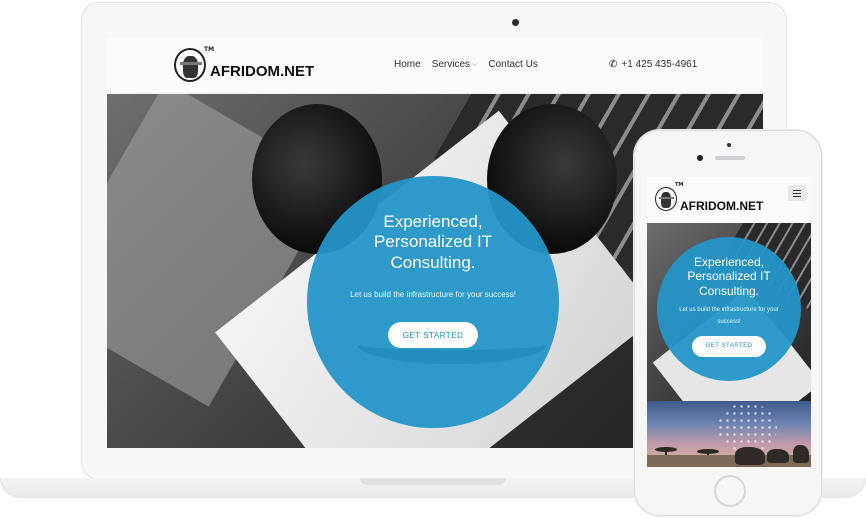 The height and width of the screenshot is (519, 866). I want to click on phone-camera, so click(729, 145).